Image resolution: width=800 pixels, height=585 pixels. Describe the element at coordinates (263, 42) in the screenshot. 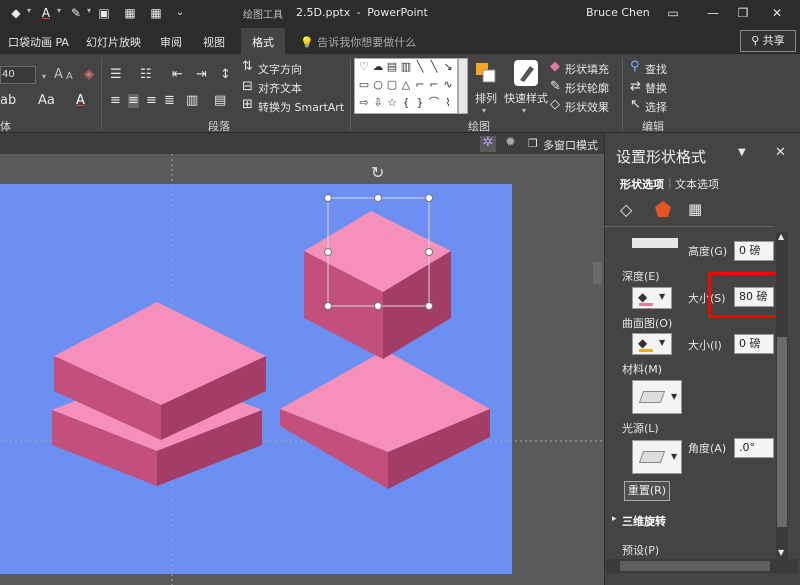

I see `tab-format: 格式` at that location.